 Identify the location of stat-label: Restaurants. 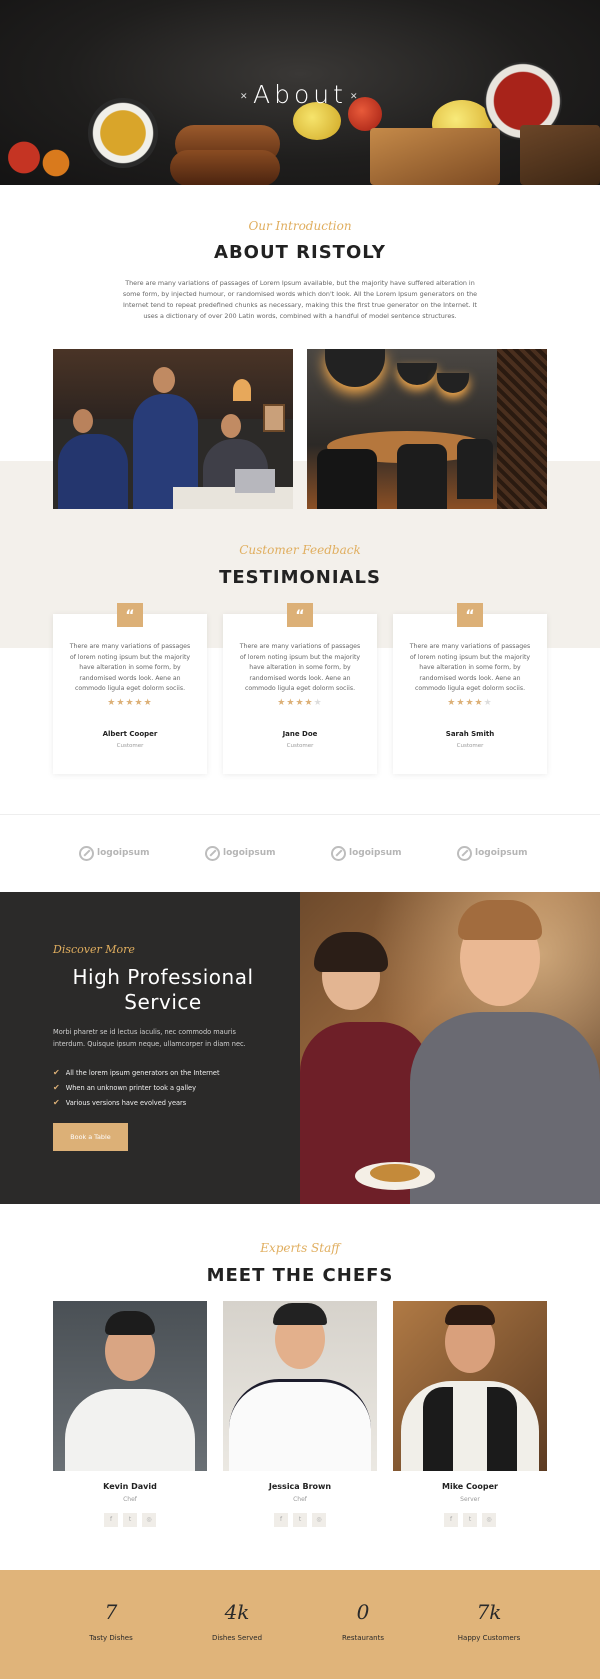
(363, 1638).